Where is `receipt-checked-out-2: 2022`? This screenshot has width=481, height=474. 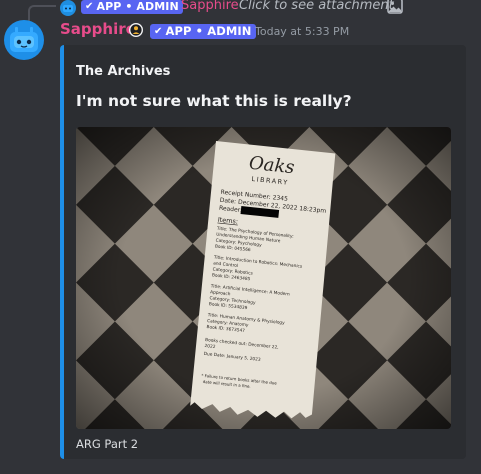 receipt-checked-out-2: 2022 is located at coordinates (210, 346).